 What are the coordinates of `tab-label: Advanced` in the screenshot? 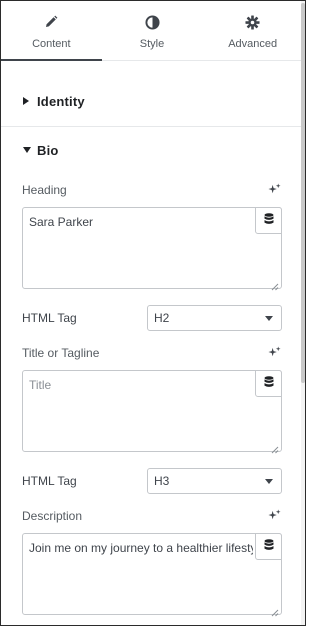 It's located at (253, 44).